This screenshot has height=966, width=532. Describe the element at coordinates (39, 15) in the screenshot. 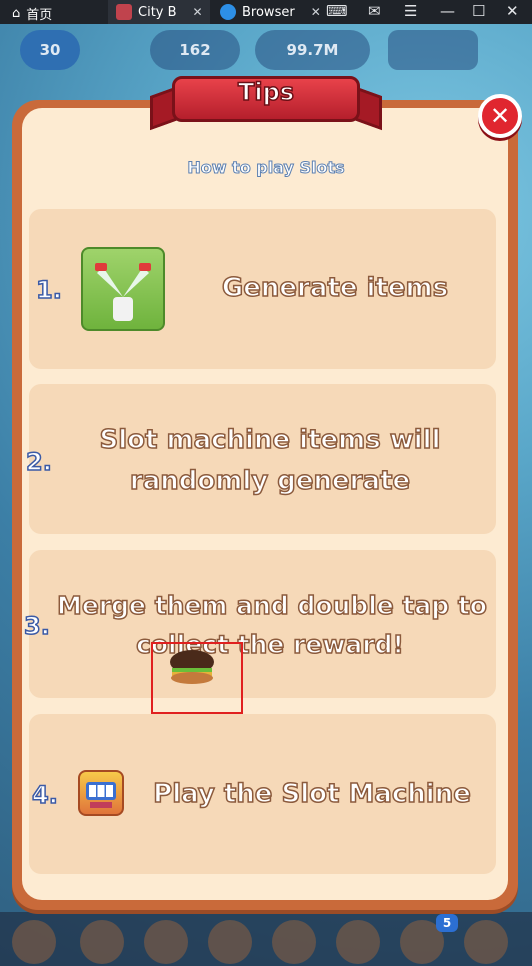

I see `home-label: 首页` at that location.